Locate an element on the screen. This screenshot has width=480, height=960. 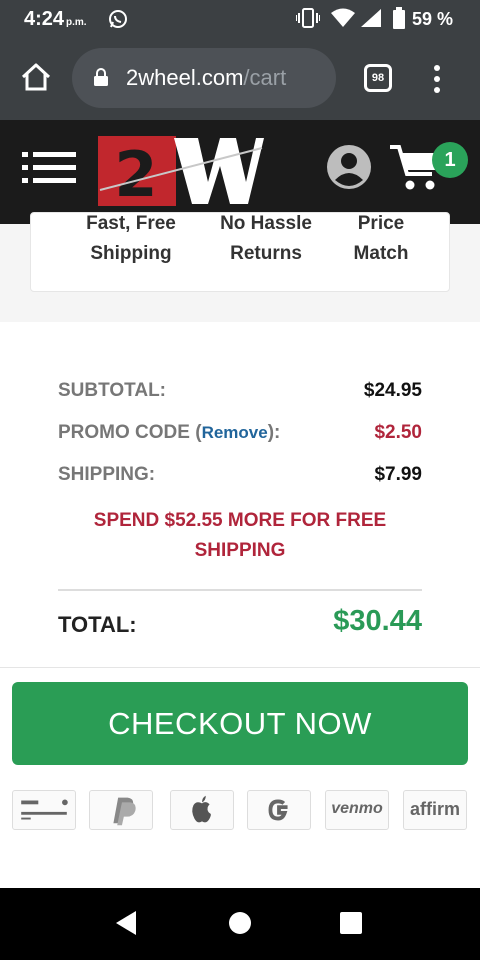
shipping-row: SHIPPING: $7.99 is located at coordinates (240, 479).